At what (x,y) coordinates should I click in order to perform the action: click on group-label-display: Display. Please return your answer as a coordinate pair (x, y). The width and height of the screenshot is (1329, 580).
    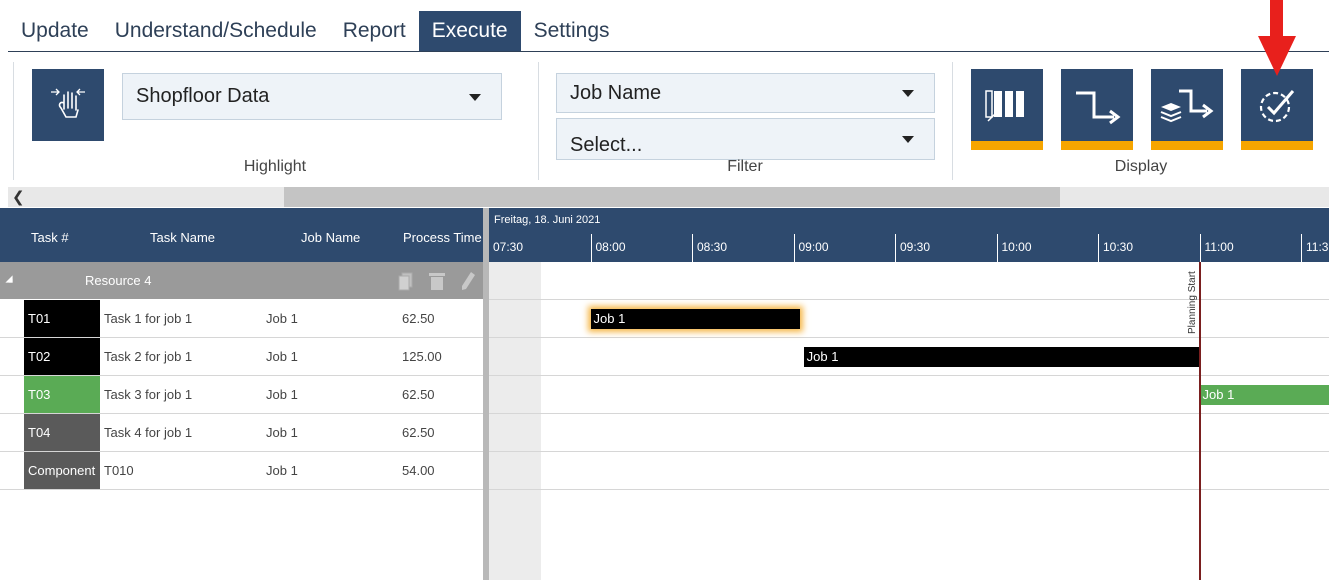
    Looking at the image, I should click on (1141, 166).